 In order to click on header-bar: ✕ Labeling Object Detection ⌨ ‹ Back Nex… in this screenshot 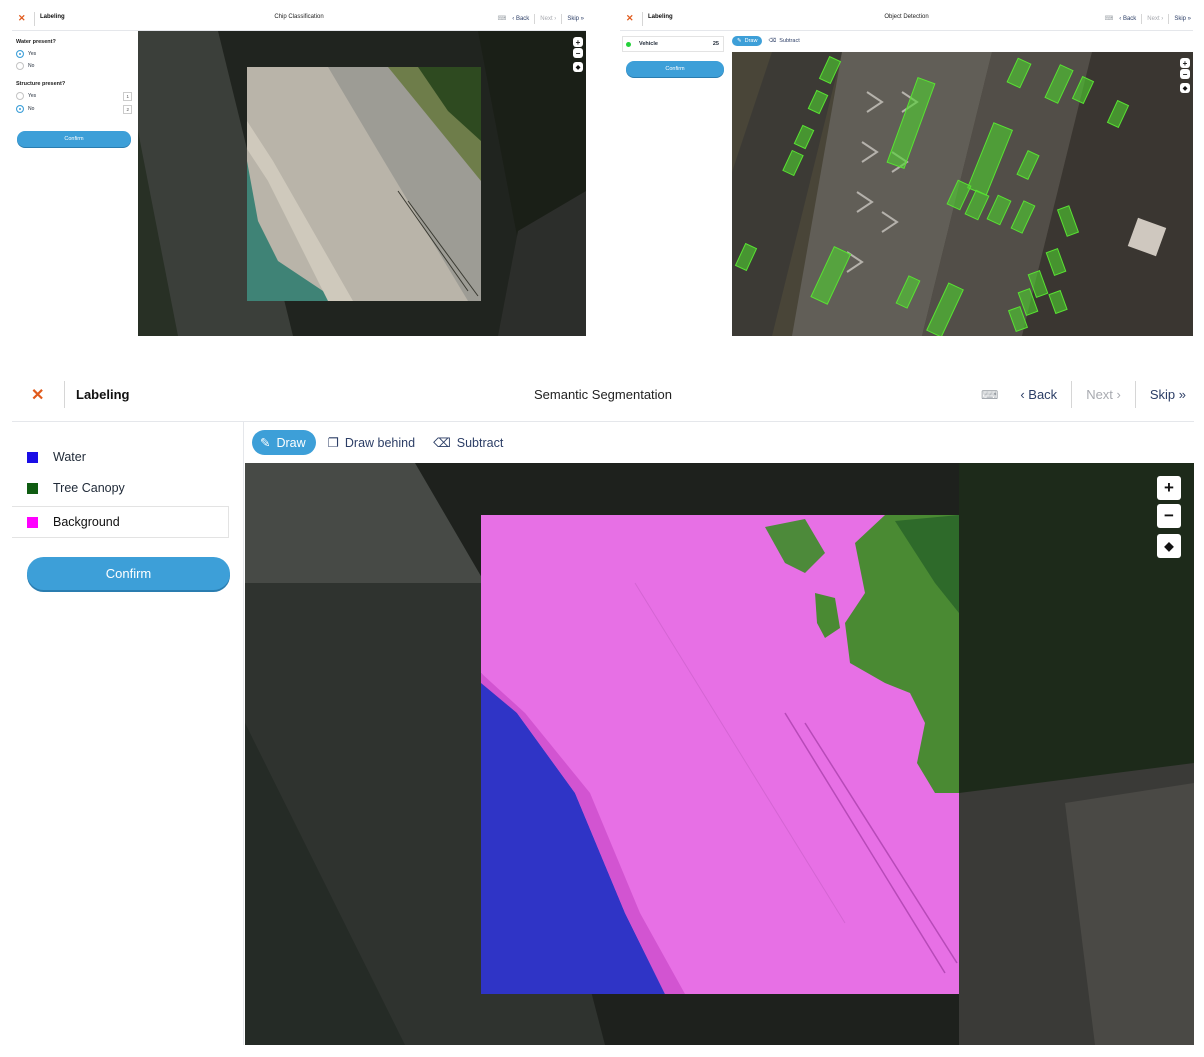, I will do `click(906, 19)`.